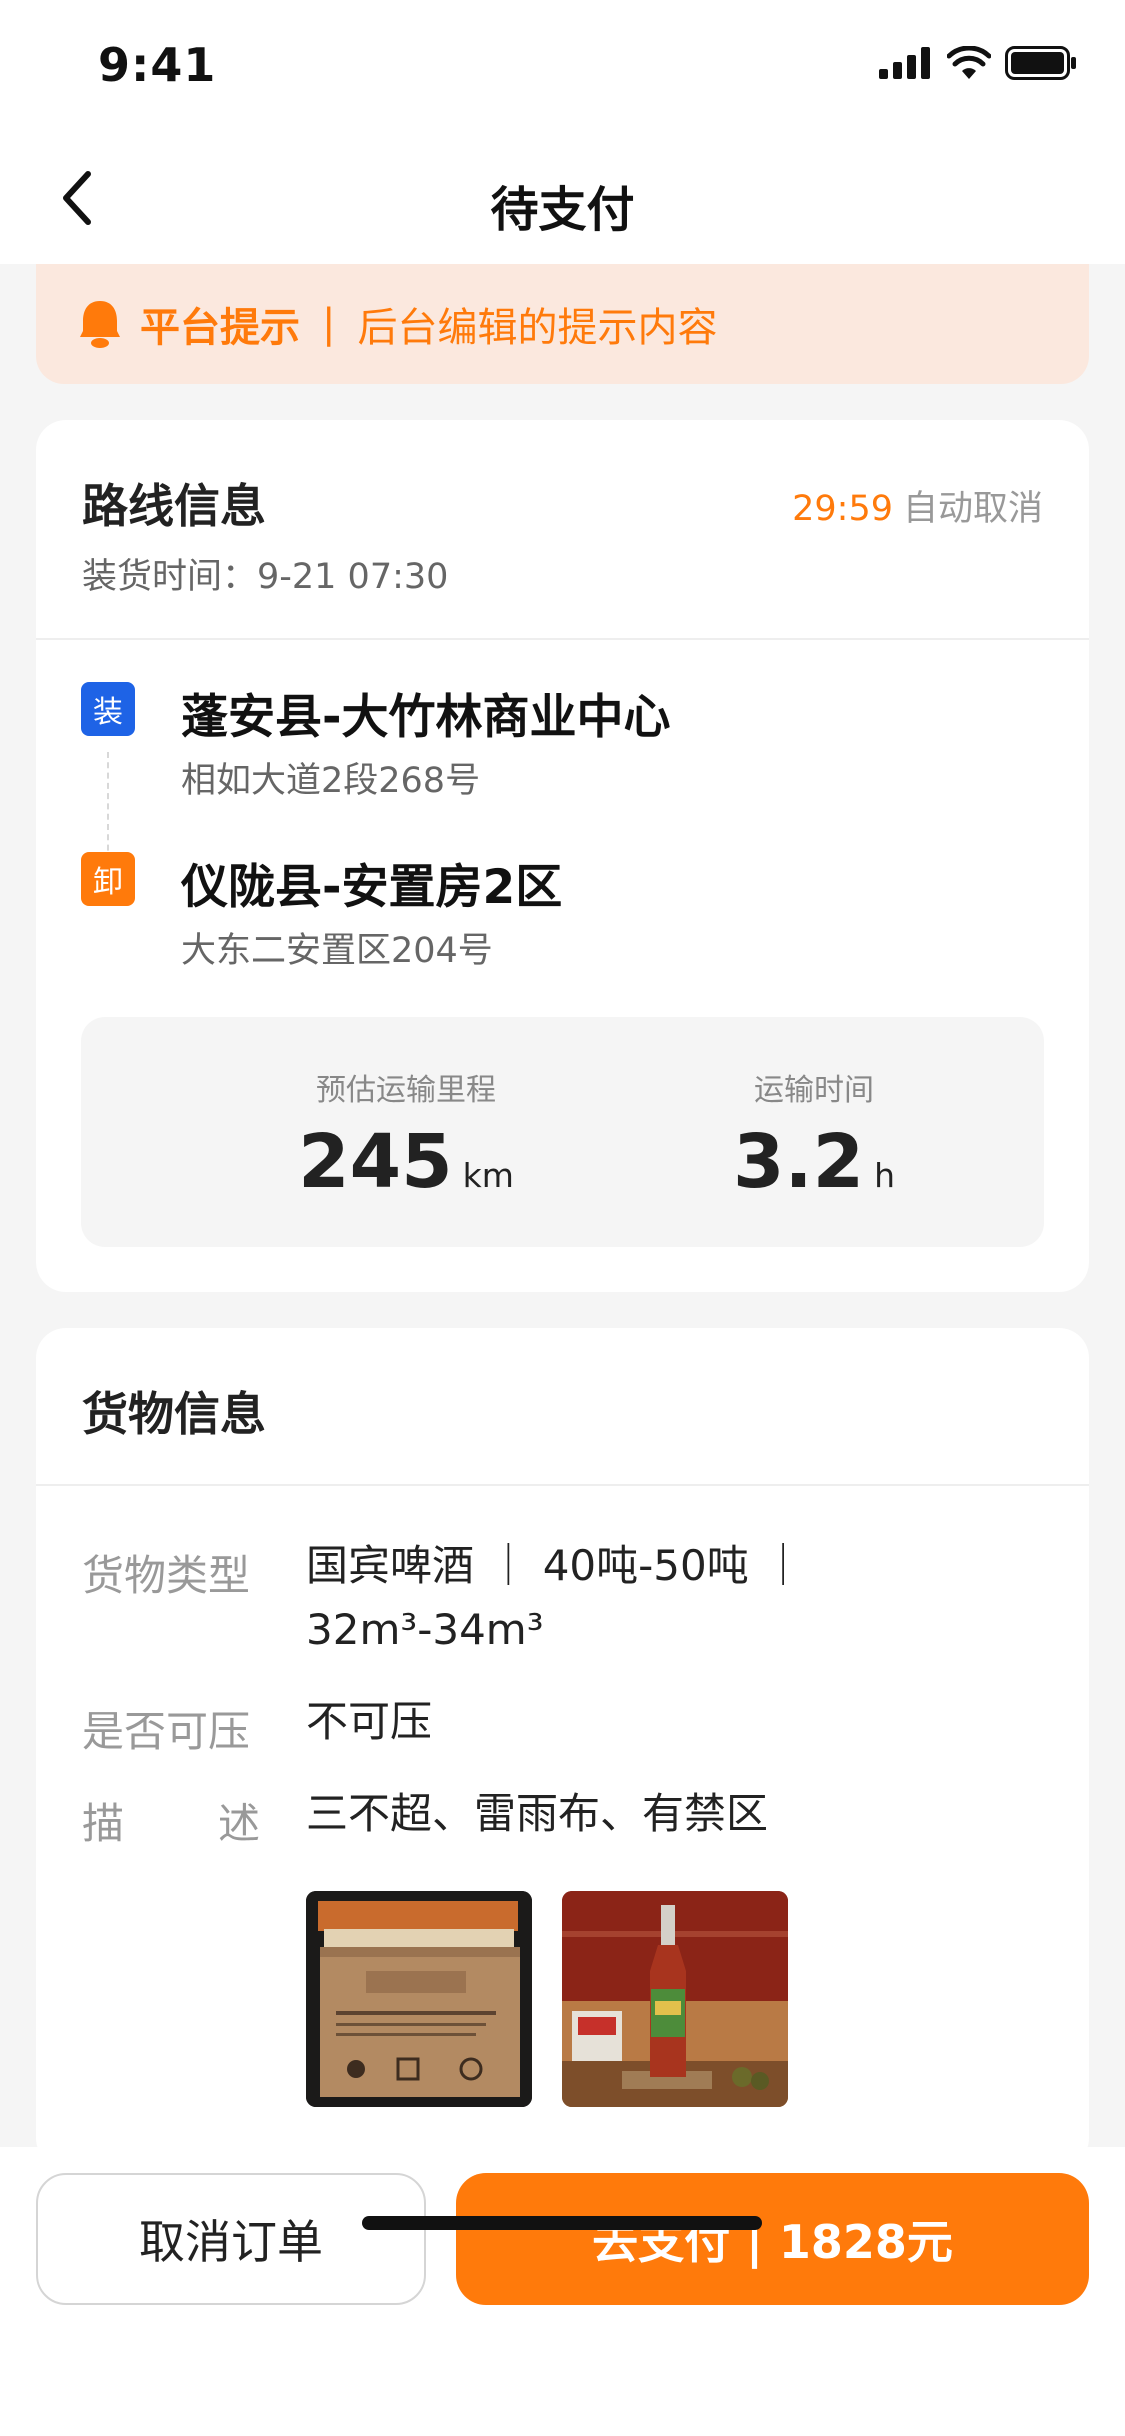 The height and width of the screenshot is (2436, 1125). I want to click on platform-notice: 平台提示 | 后台编辑的提示内容, so click(562, 324).